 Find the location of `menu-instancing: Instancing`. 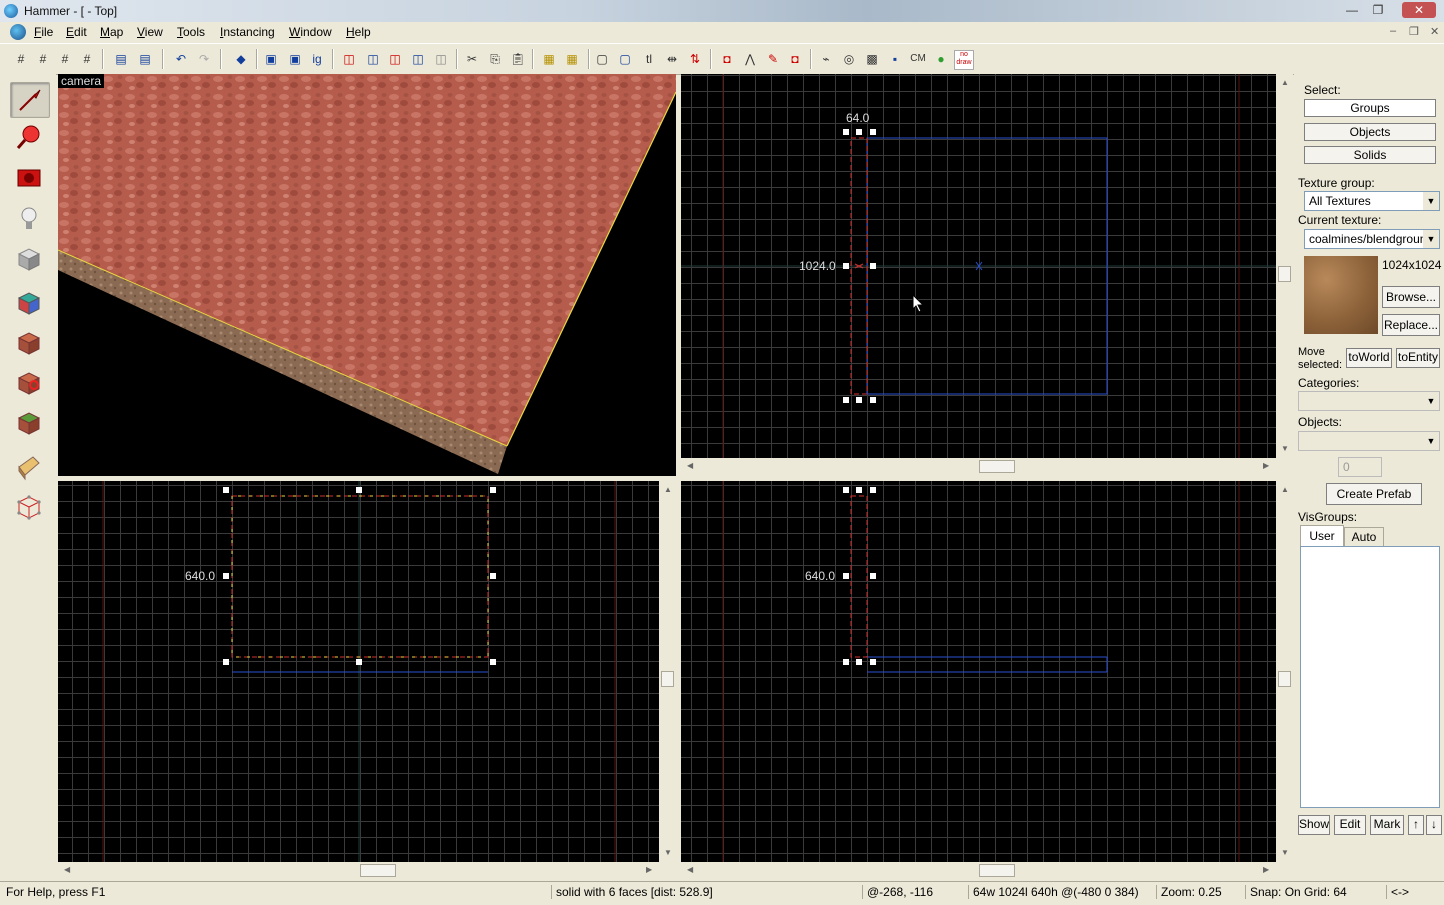

menu-instancing: Instancing is located at coordinates (247, 32).